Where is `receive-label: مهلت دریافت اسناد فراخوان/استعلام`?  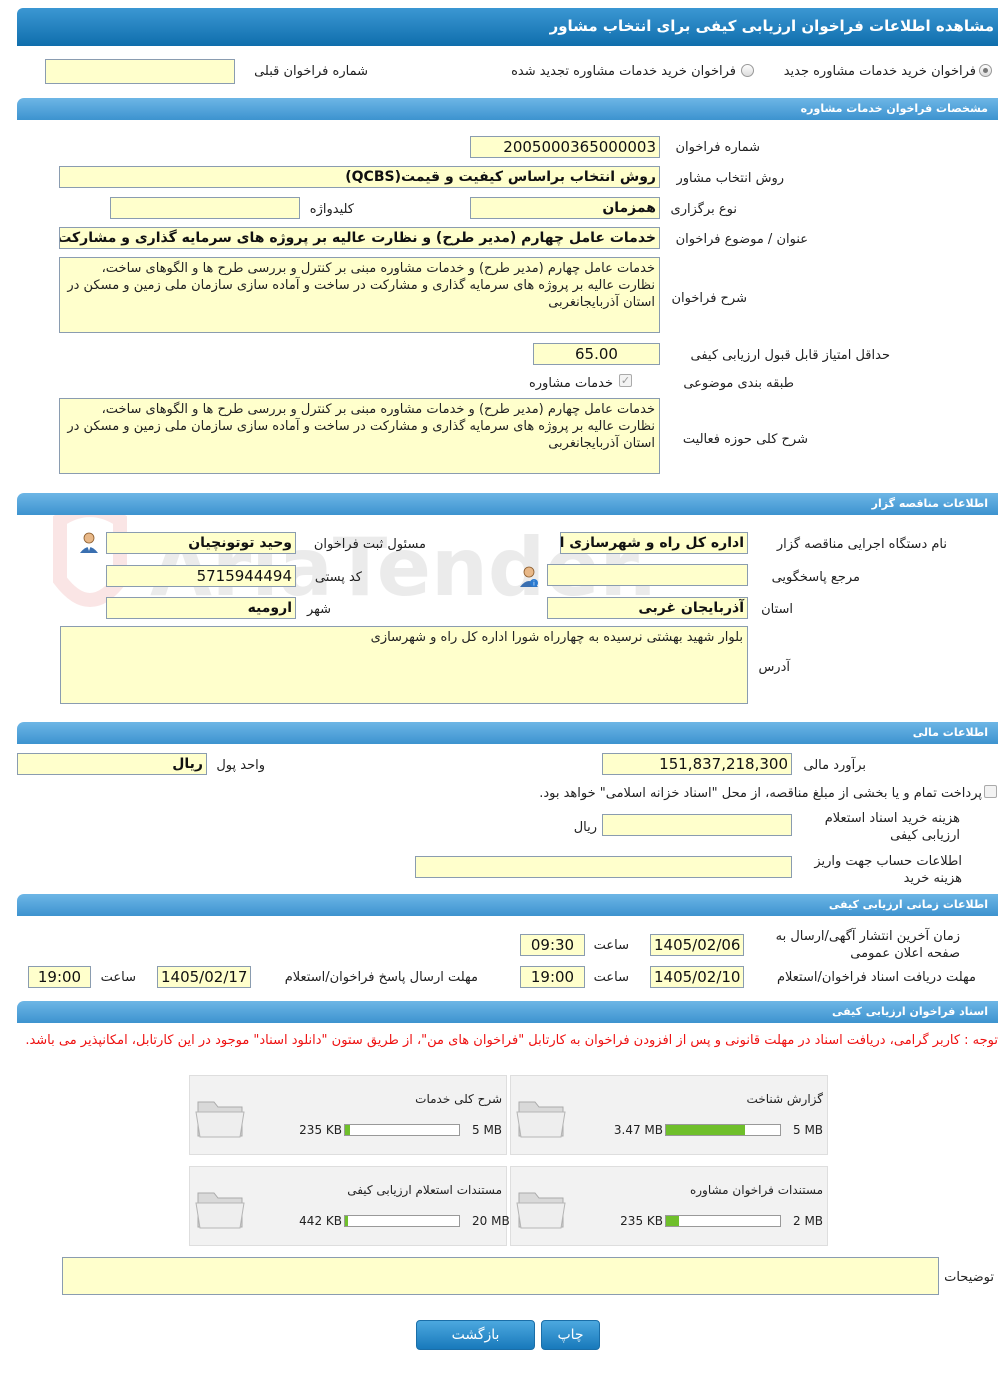 receive-label: مهلت دریافت اسناد فراخوان/استعلام is located at coordinates (876, 977).